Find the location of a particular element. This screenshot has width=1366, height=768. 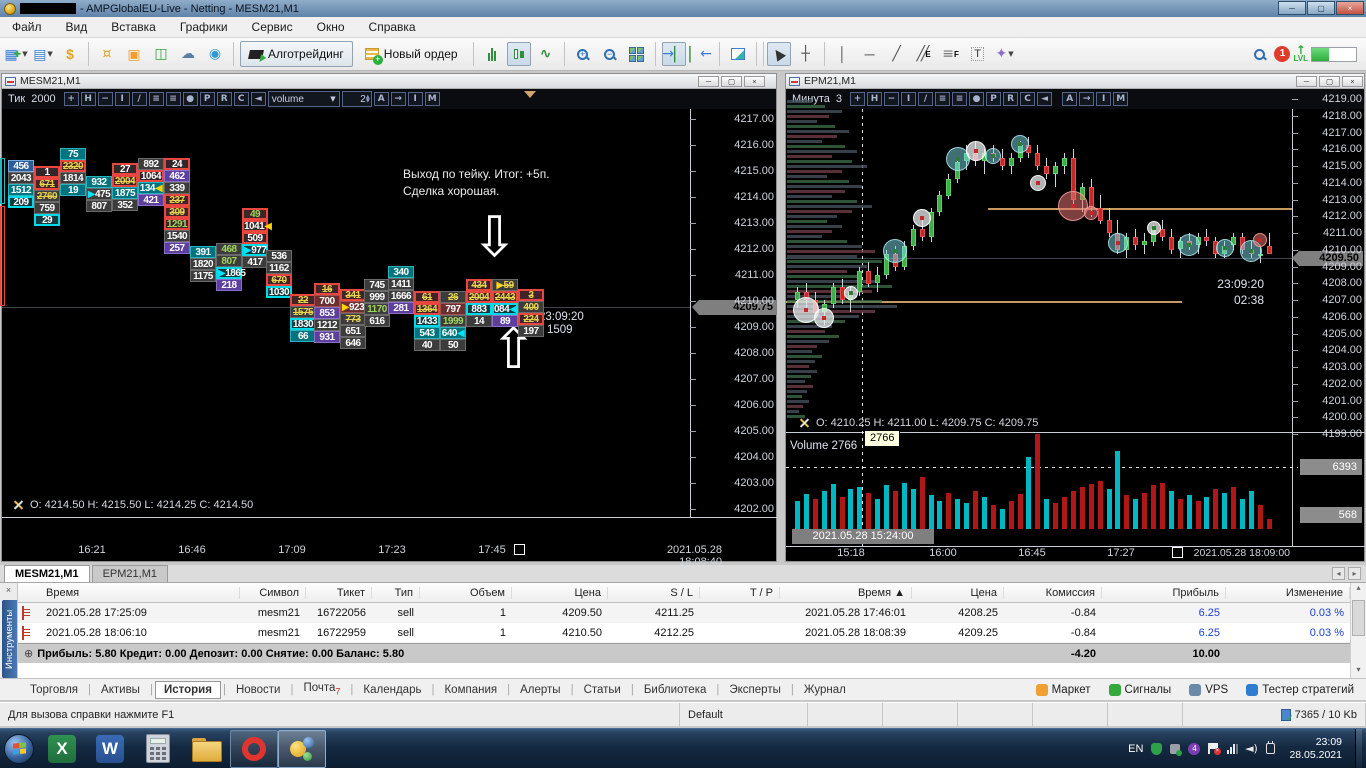

taskbar-clock: 23:09 28.05.2021 is located at coordinates (1315, 749).